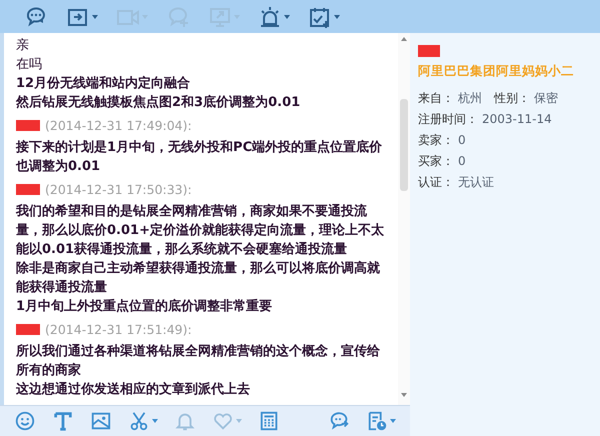 Image resolution: width=600 pixels, height=436 pixels. I want to click on message-text: 接下来的计划是1月中旬，无线外投和PC端外投的重点位置底价也调整为0.01, so click(200, 157).